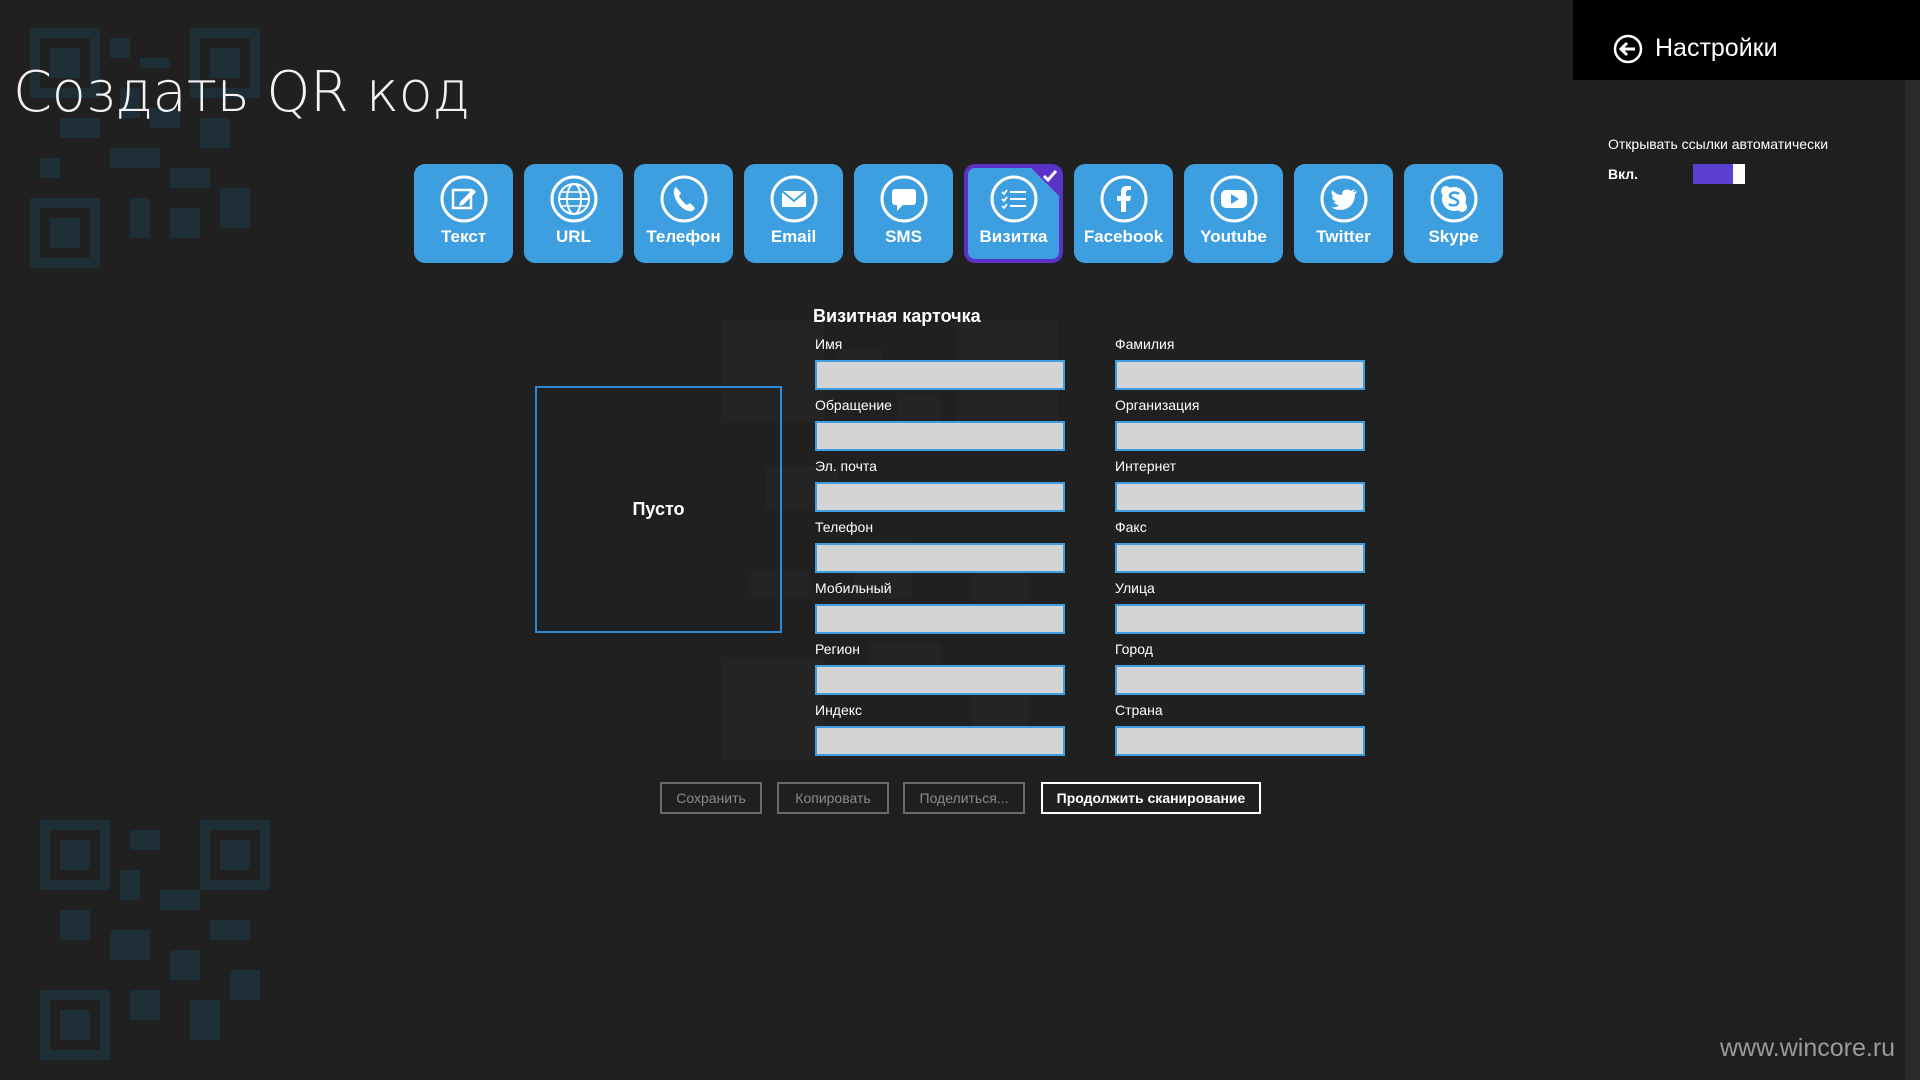 This screenshot has height=1080, width=1920. I want to click on field-label: Эл. почта, so click(846, 466).